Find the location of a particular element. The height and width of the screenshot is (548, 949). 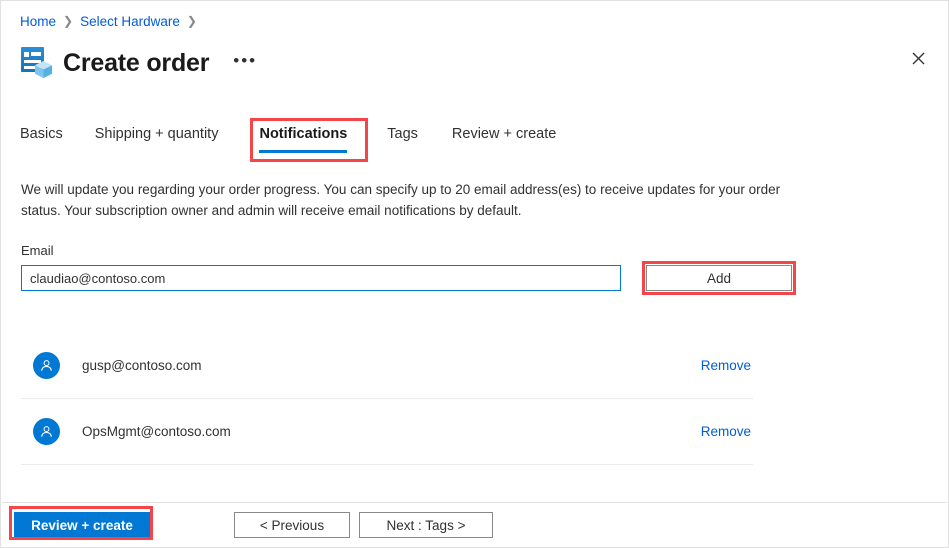

close-icon is located at coordinates (918, 58).